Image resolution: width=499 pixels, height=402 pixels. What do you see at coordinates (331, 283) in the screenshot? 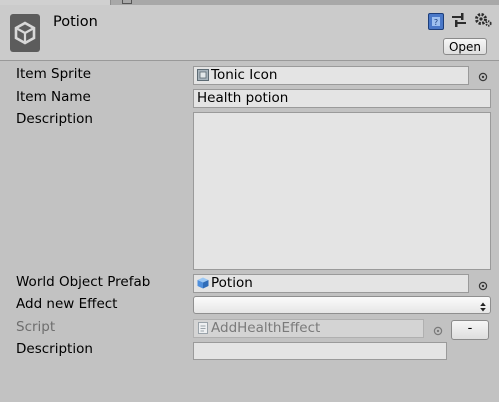
I see `world-object-prefab-field: Potion` at bounding box center [331, 283].